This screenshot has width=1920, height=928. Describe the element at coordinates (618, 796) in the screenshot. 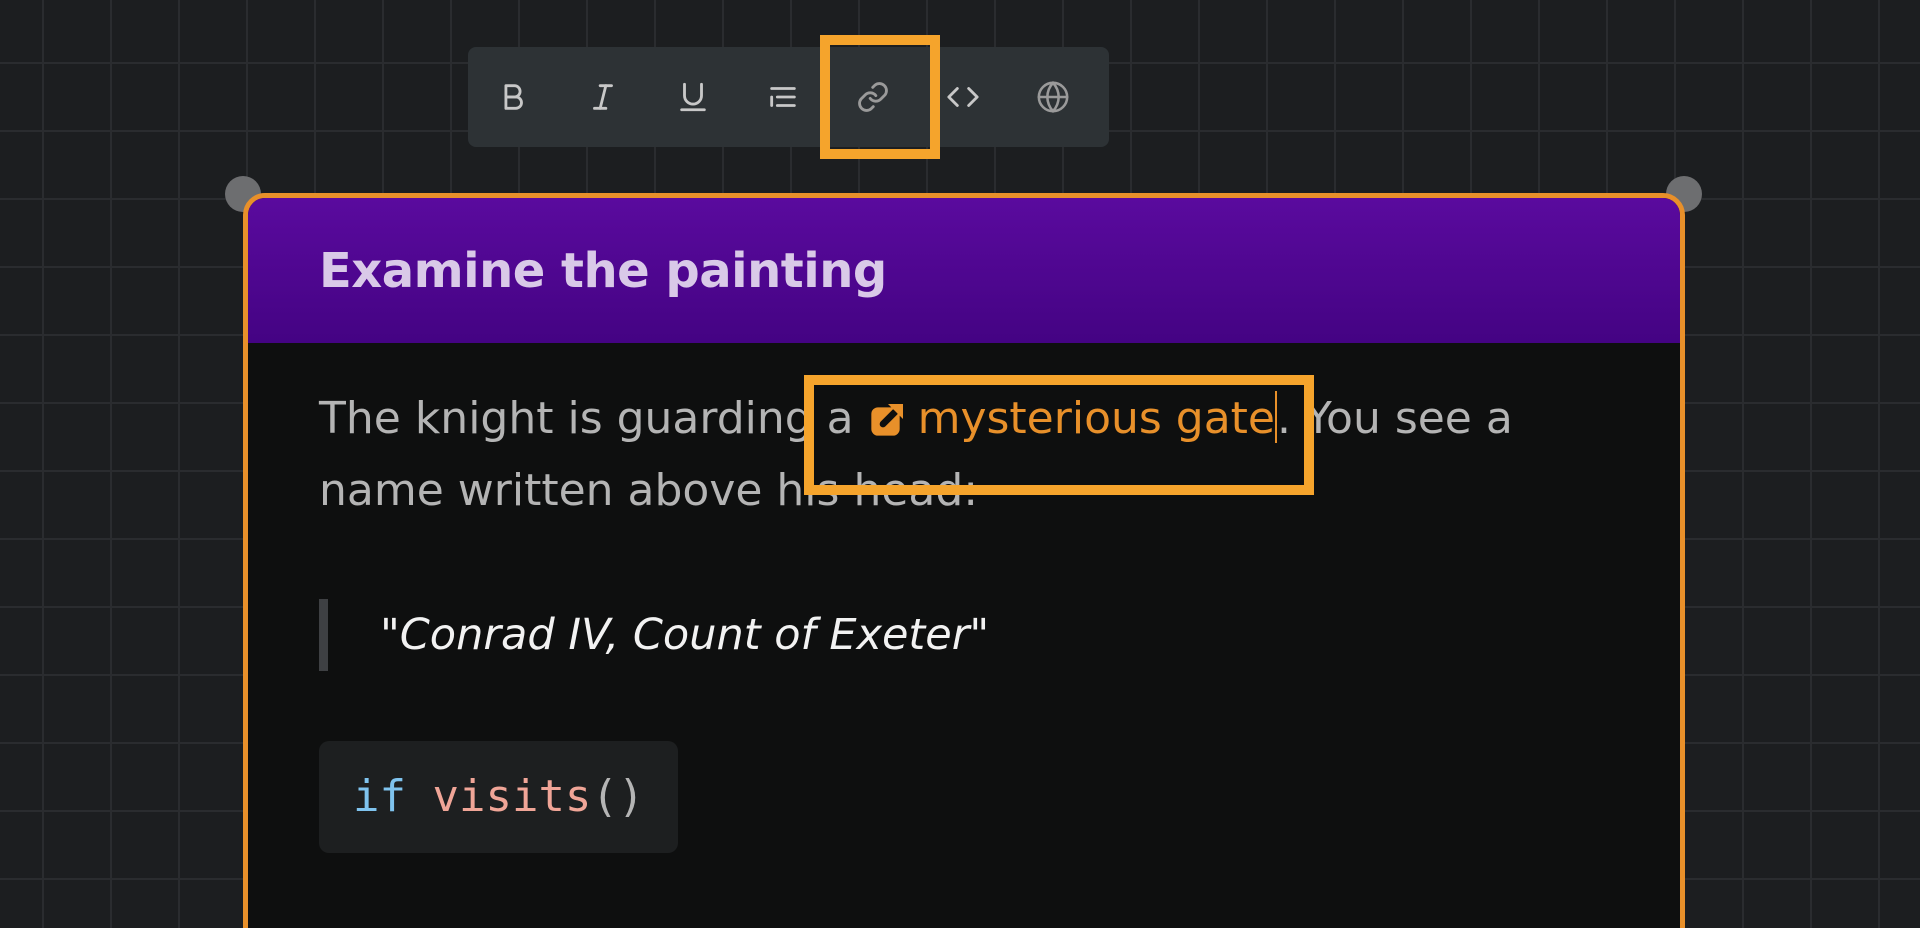

I see `code-parens: ()` at that location.